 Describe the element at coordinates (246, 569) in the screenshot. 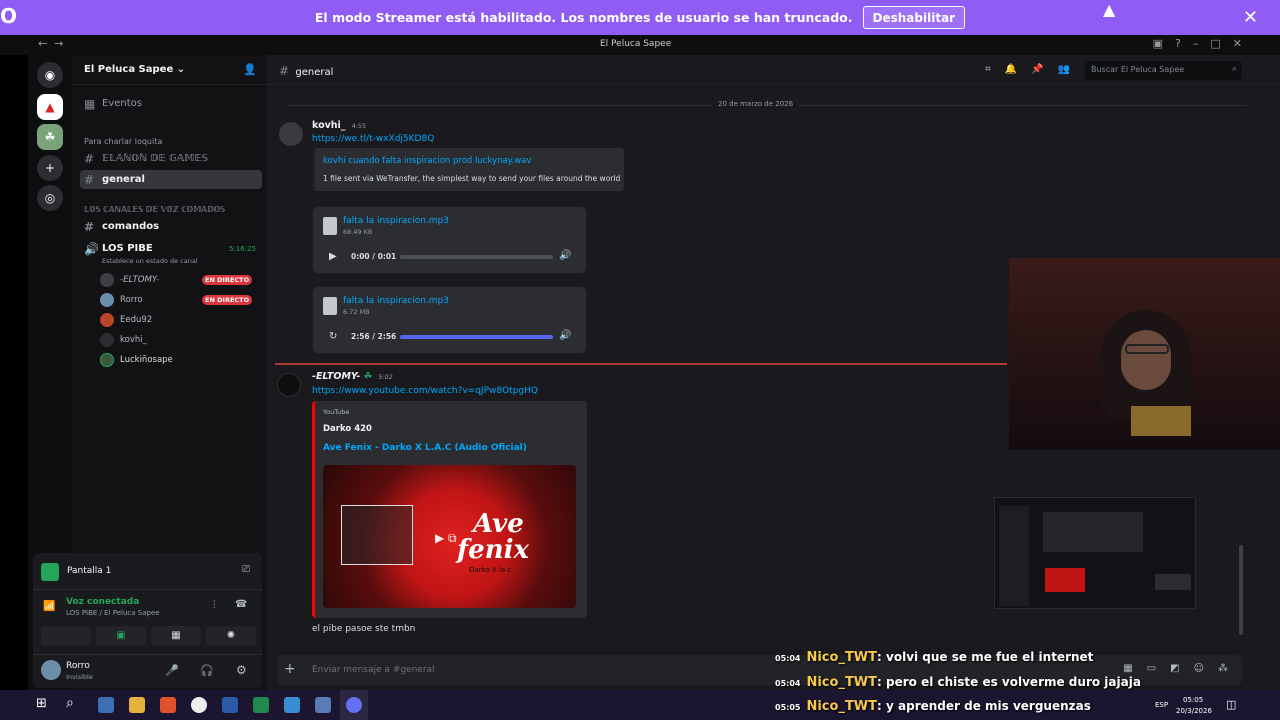

I see `stop-stream-icon: ⎚` at that location.